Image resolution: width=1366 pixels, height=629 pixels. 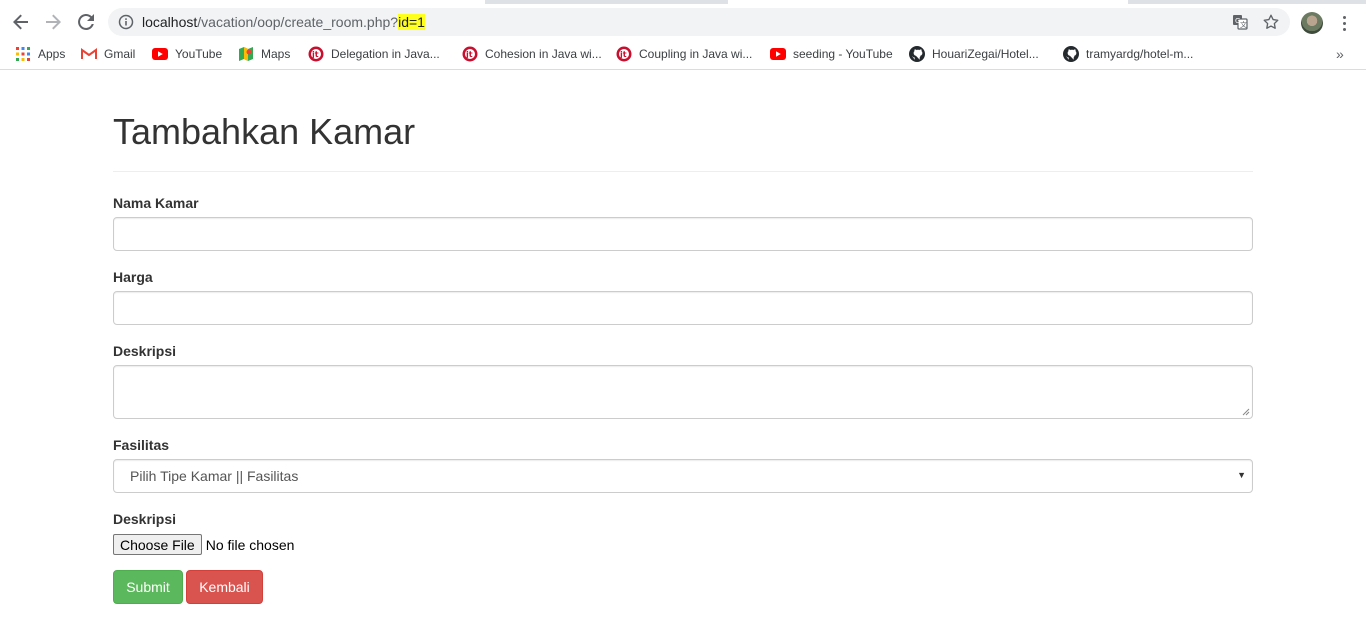 I want to click on header-divider, so click(x=683, y=171).